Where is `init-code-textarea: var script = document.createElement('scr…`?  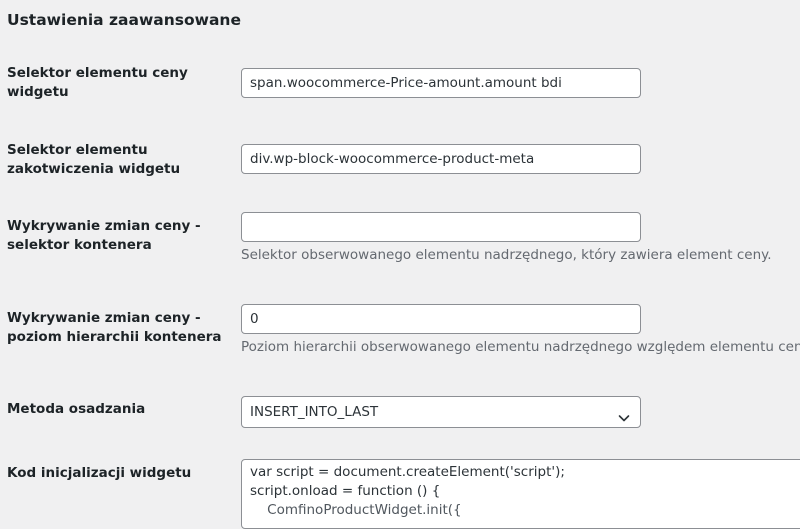 init-code-textarea: var script = document.createElement('scr… is located at coordinates (520, 494).